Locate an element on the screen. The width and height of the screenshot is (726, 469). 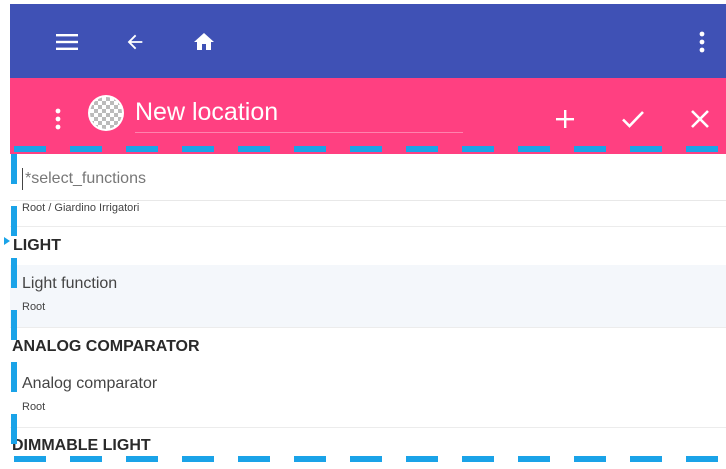
check-icon is located at coordinates (633, 119).